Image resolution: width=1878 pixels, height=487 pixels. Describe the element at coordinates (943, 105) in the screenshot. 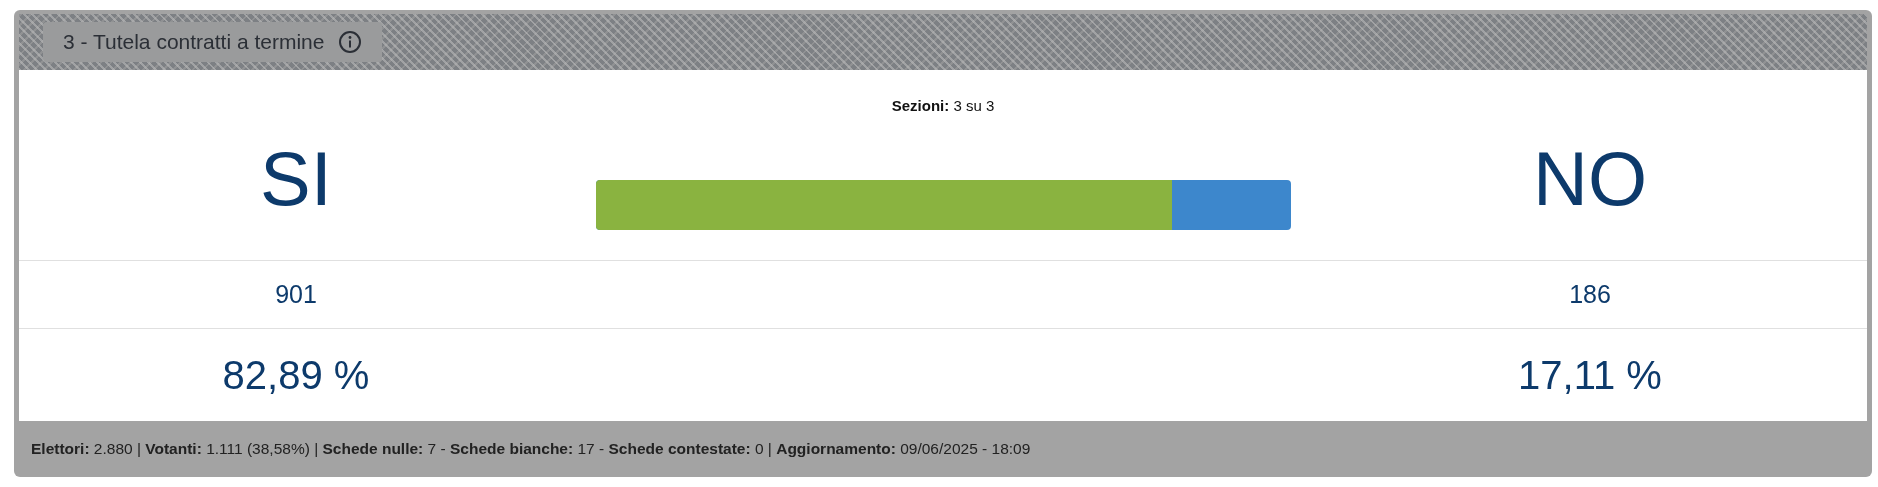

I see `sections-count: Sezioni: 3 su 3` at that location.